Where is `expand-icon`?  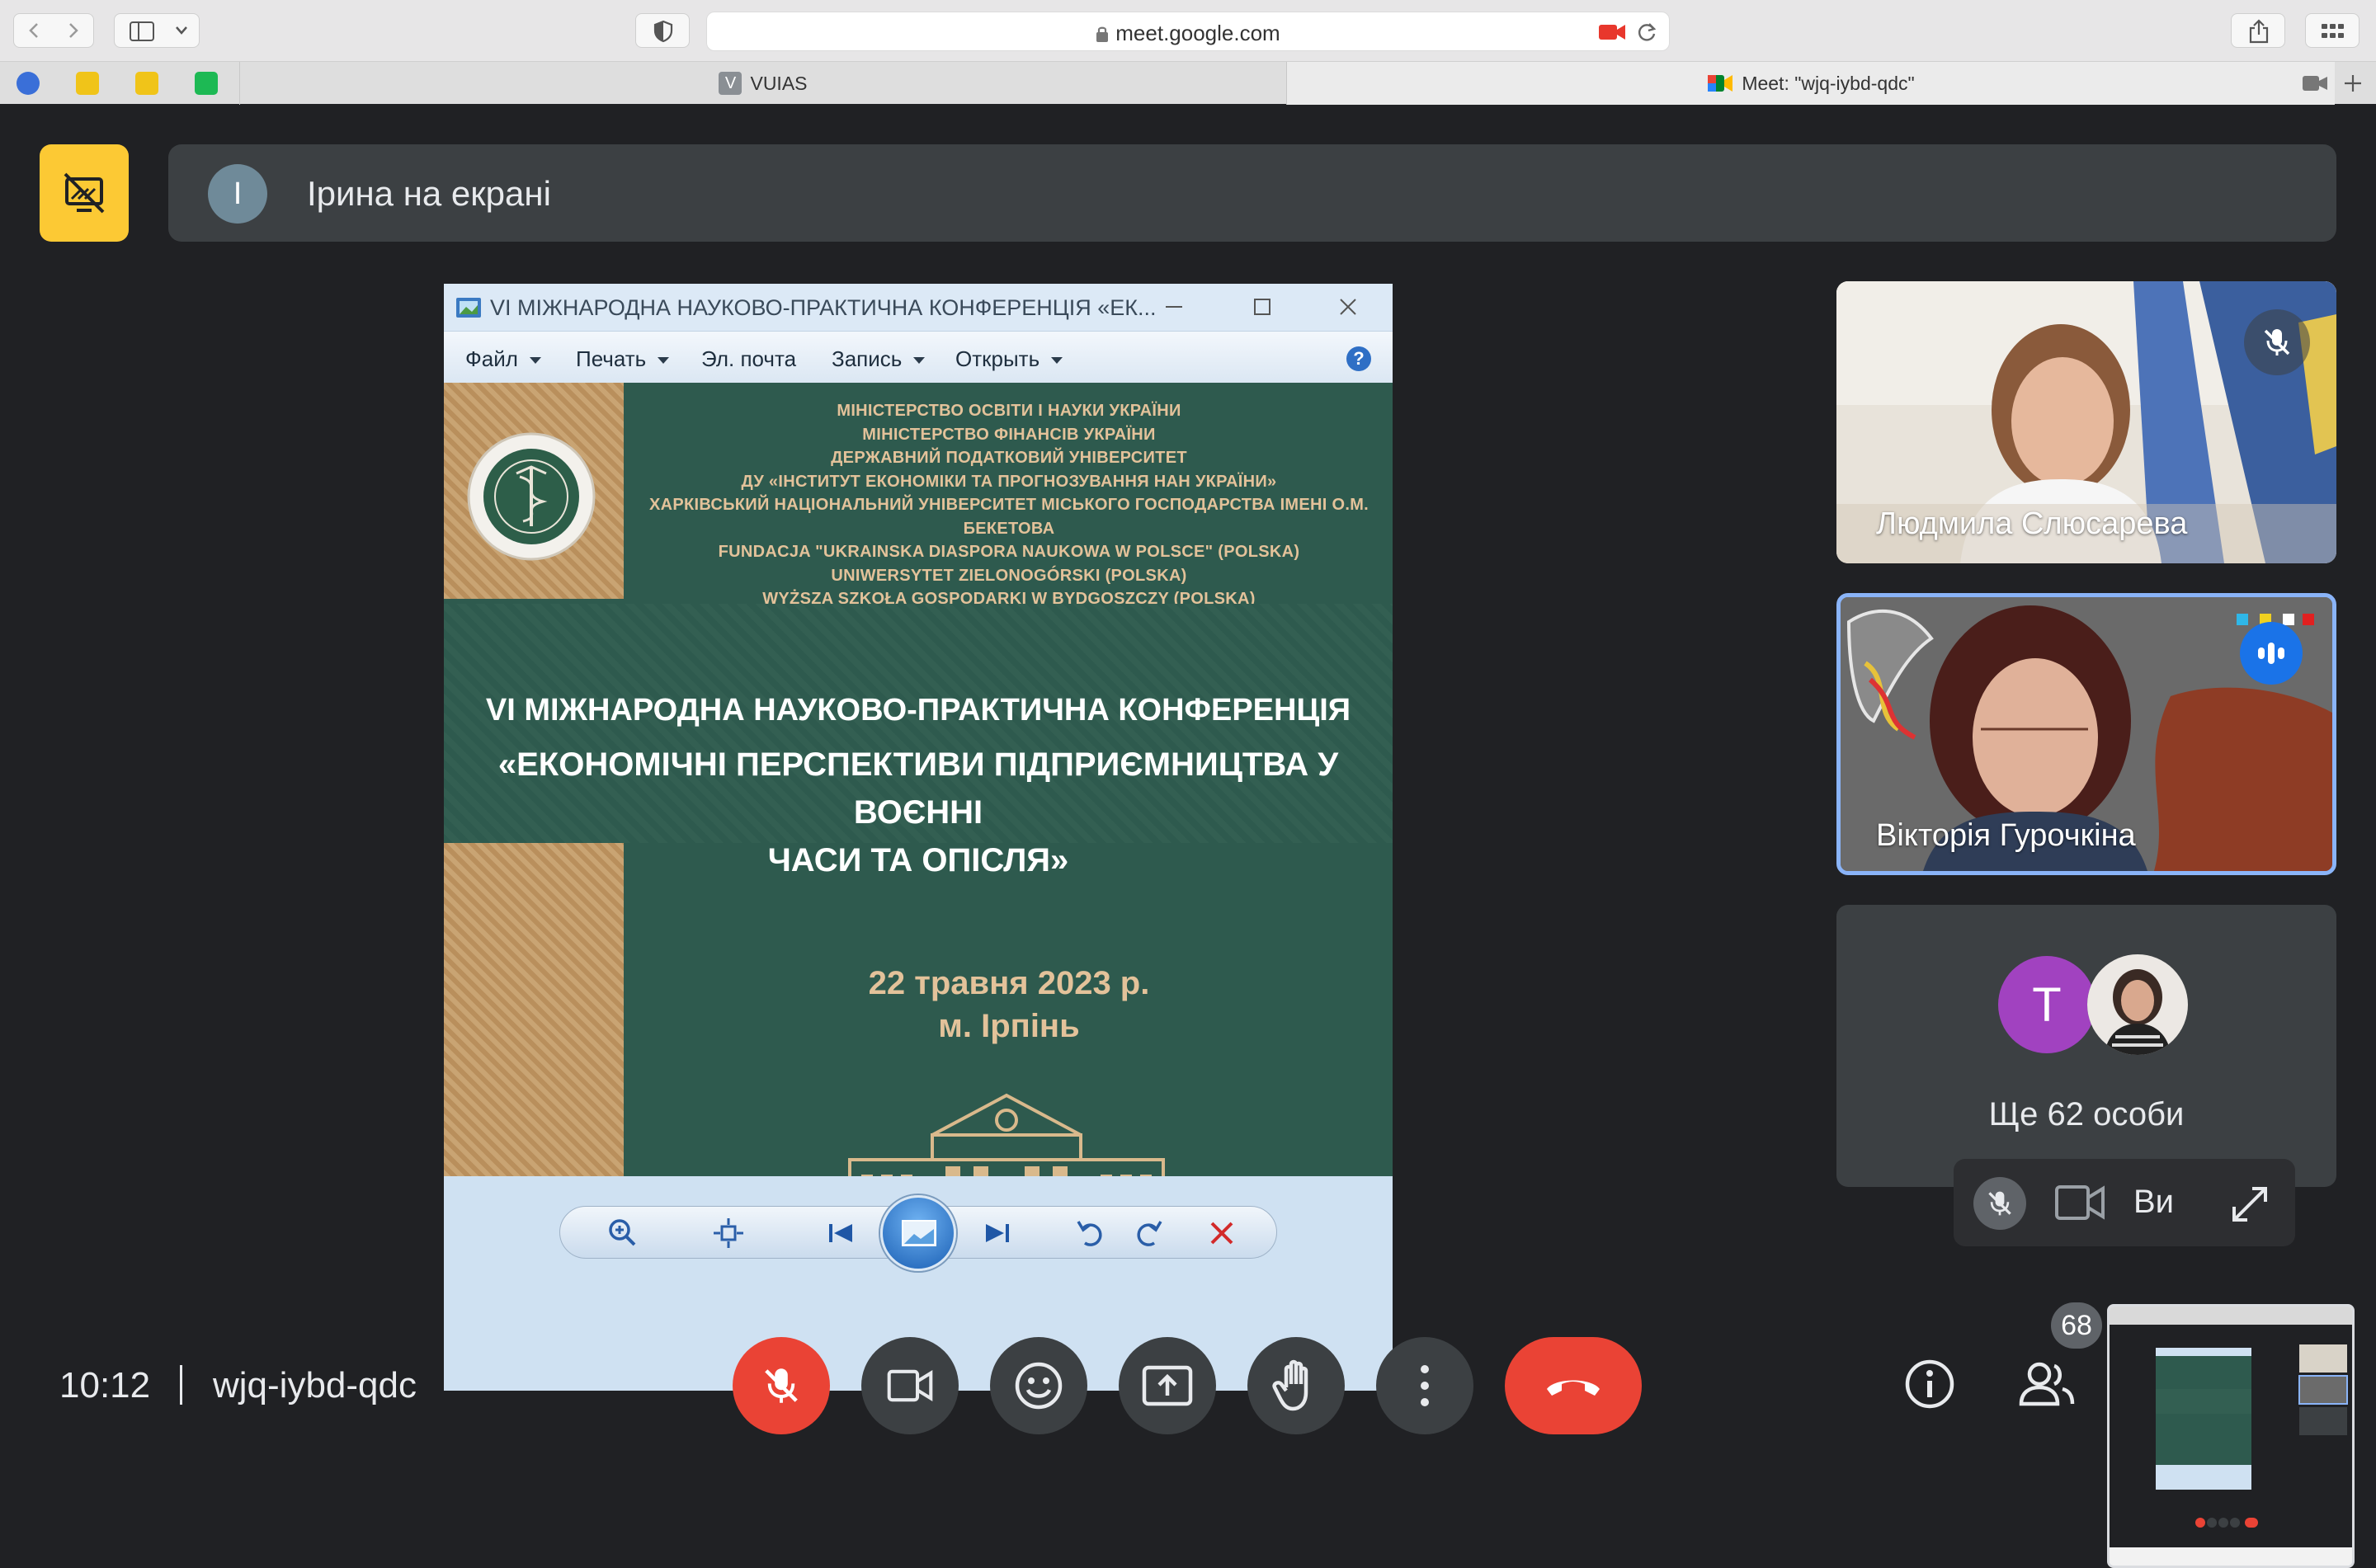
expand-icon is located at coordinates (2249, 1204).